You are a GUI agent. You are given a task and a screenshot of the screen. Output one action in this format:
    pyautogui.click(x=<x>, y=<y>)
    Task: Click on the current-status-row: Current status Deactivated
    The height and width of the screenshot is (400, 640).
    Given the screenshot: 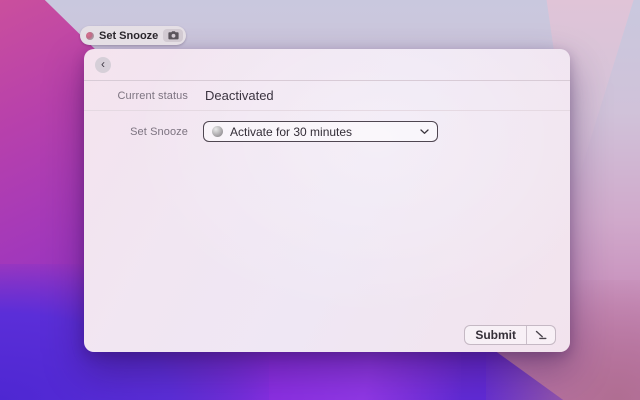 What is the action you would take?
    pyautogui.click(x=327, y=96)
    